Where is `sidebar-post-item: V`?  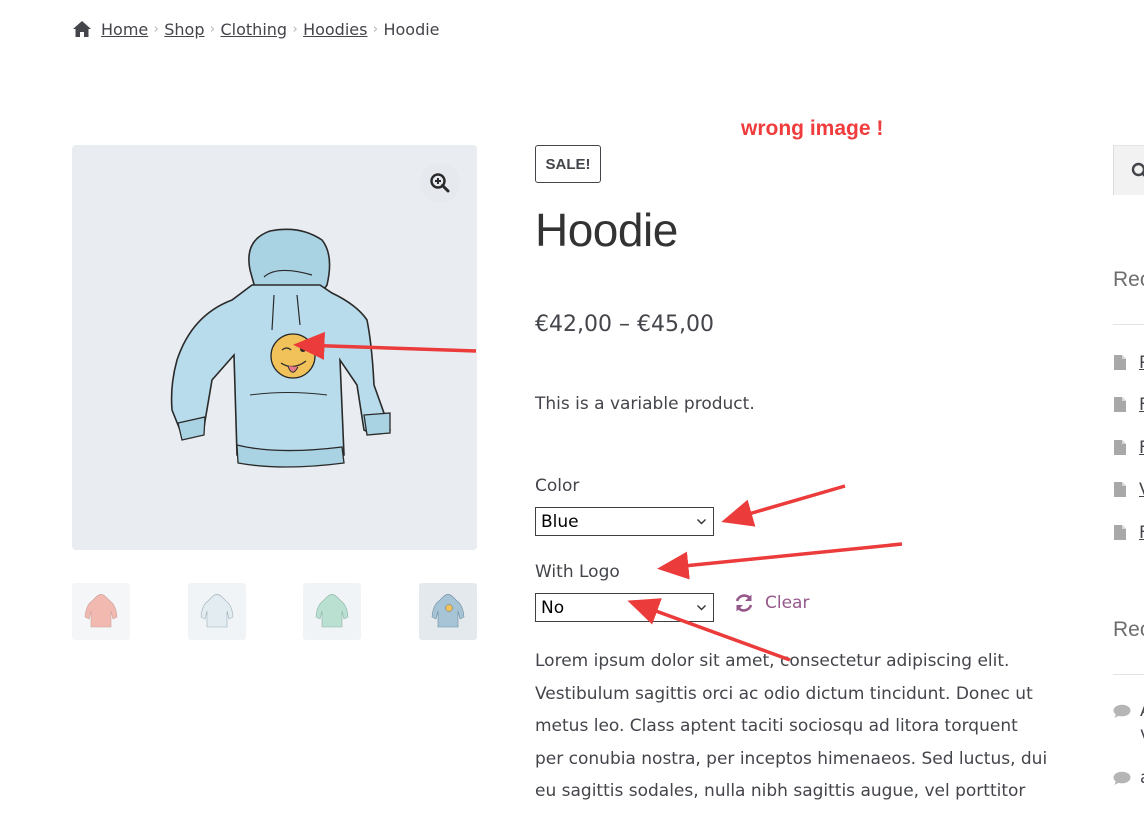
sidebar-post-item: V is located at coordinates (1128, 490).